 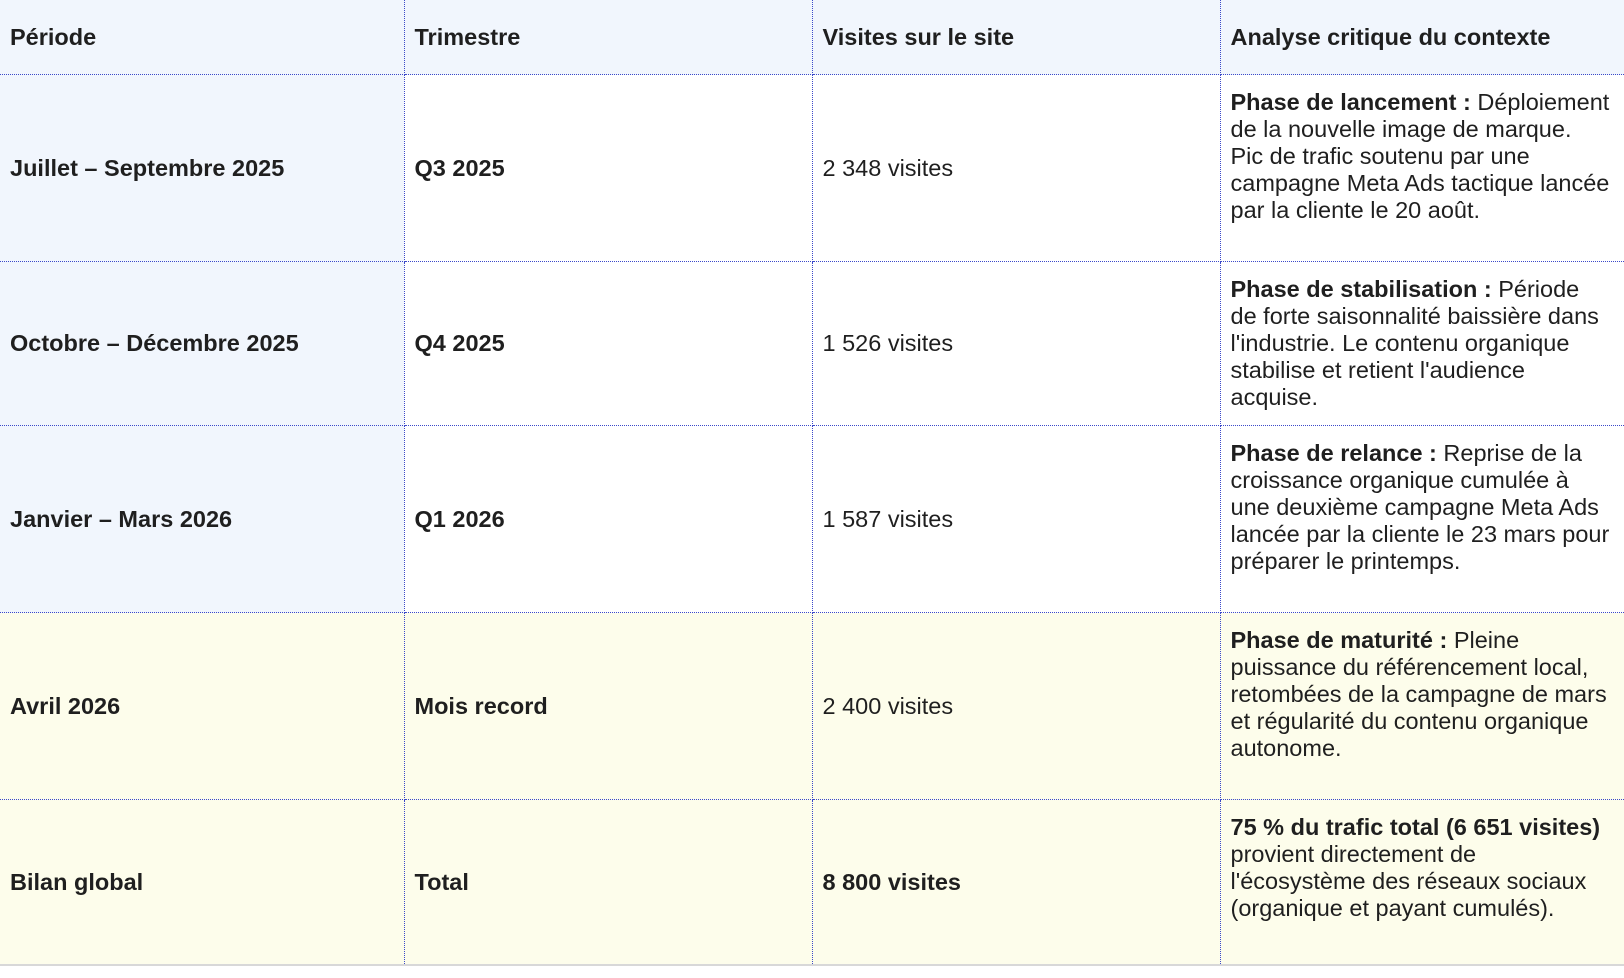 What do you see at coordinates (1016, 168) in the screenshot?
I see `cell-visites: 2 348 visites` at bounding box center [1016, 168].